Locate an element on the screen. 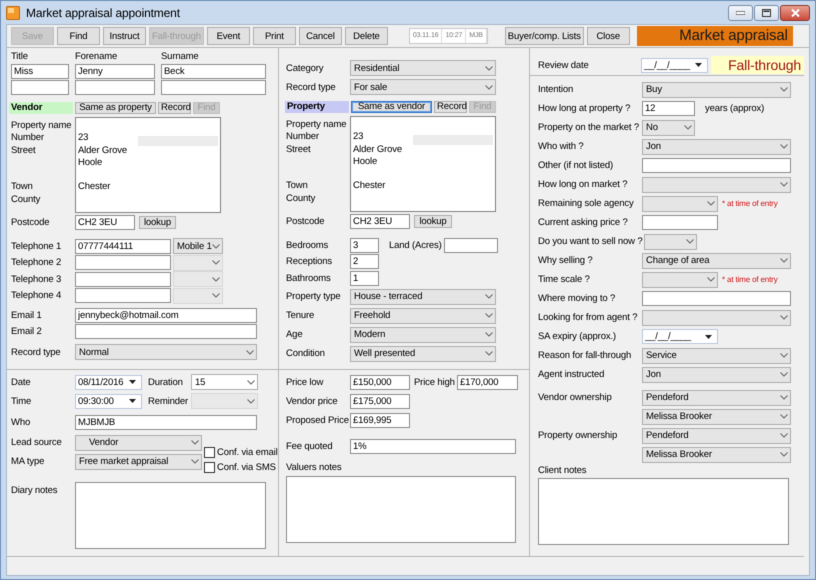 Image resolution: width=816 pixels, height=580 pixels. field-label: Property ownership is located at coordinates (578, 435).